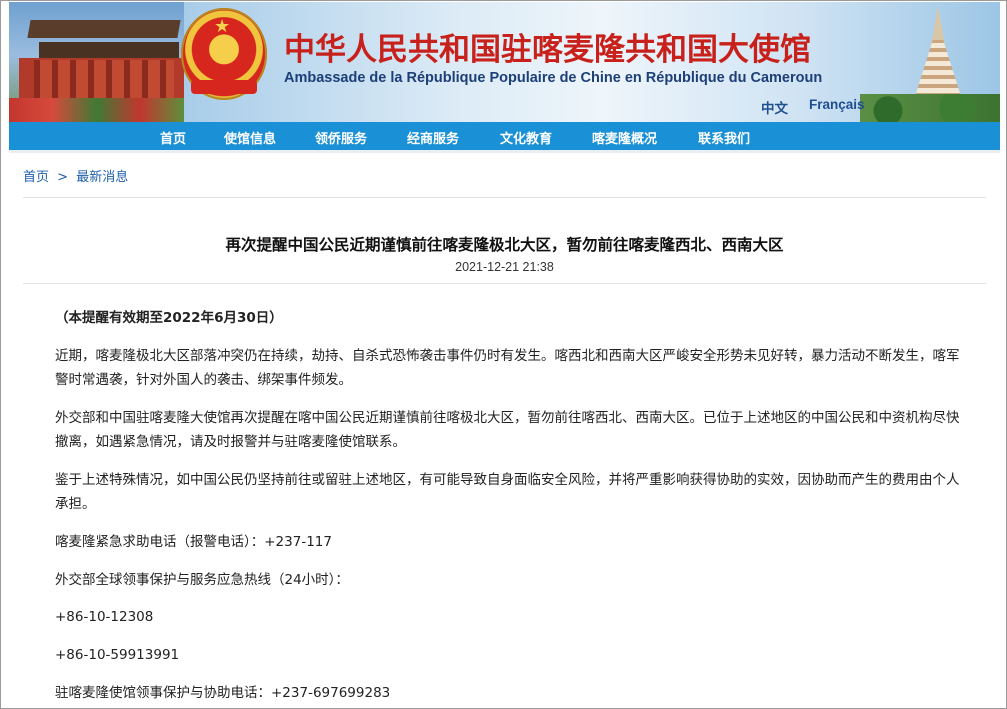  I want to click on gate-columns, so click(104, 80).